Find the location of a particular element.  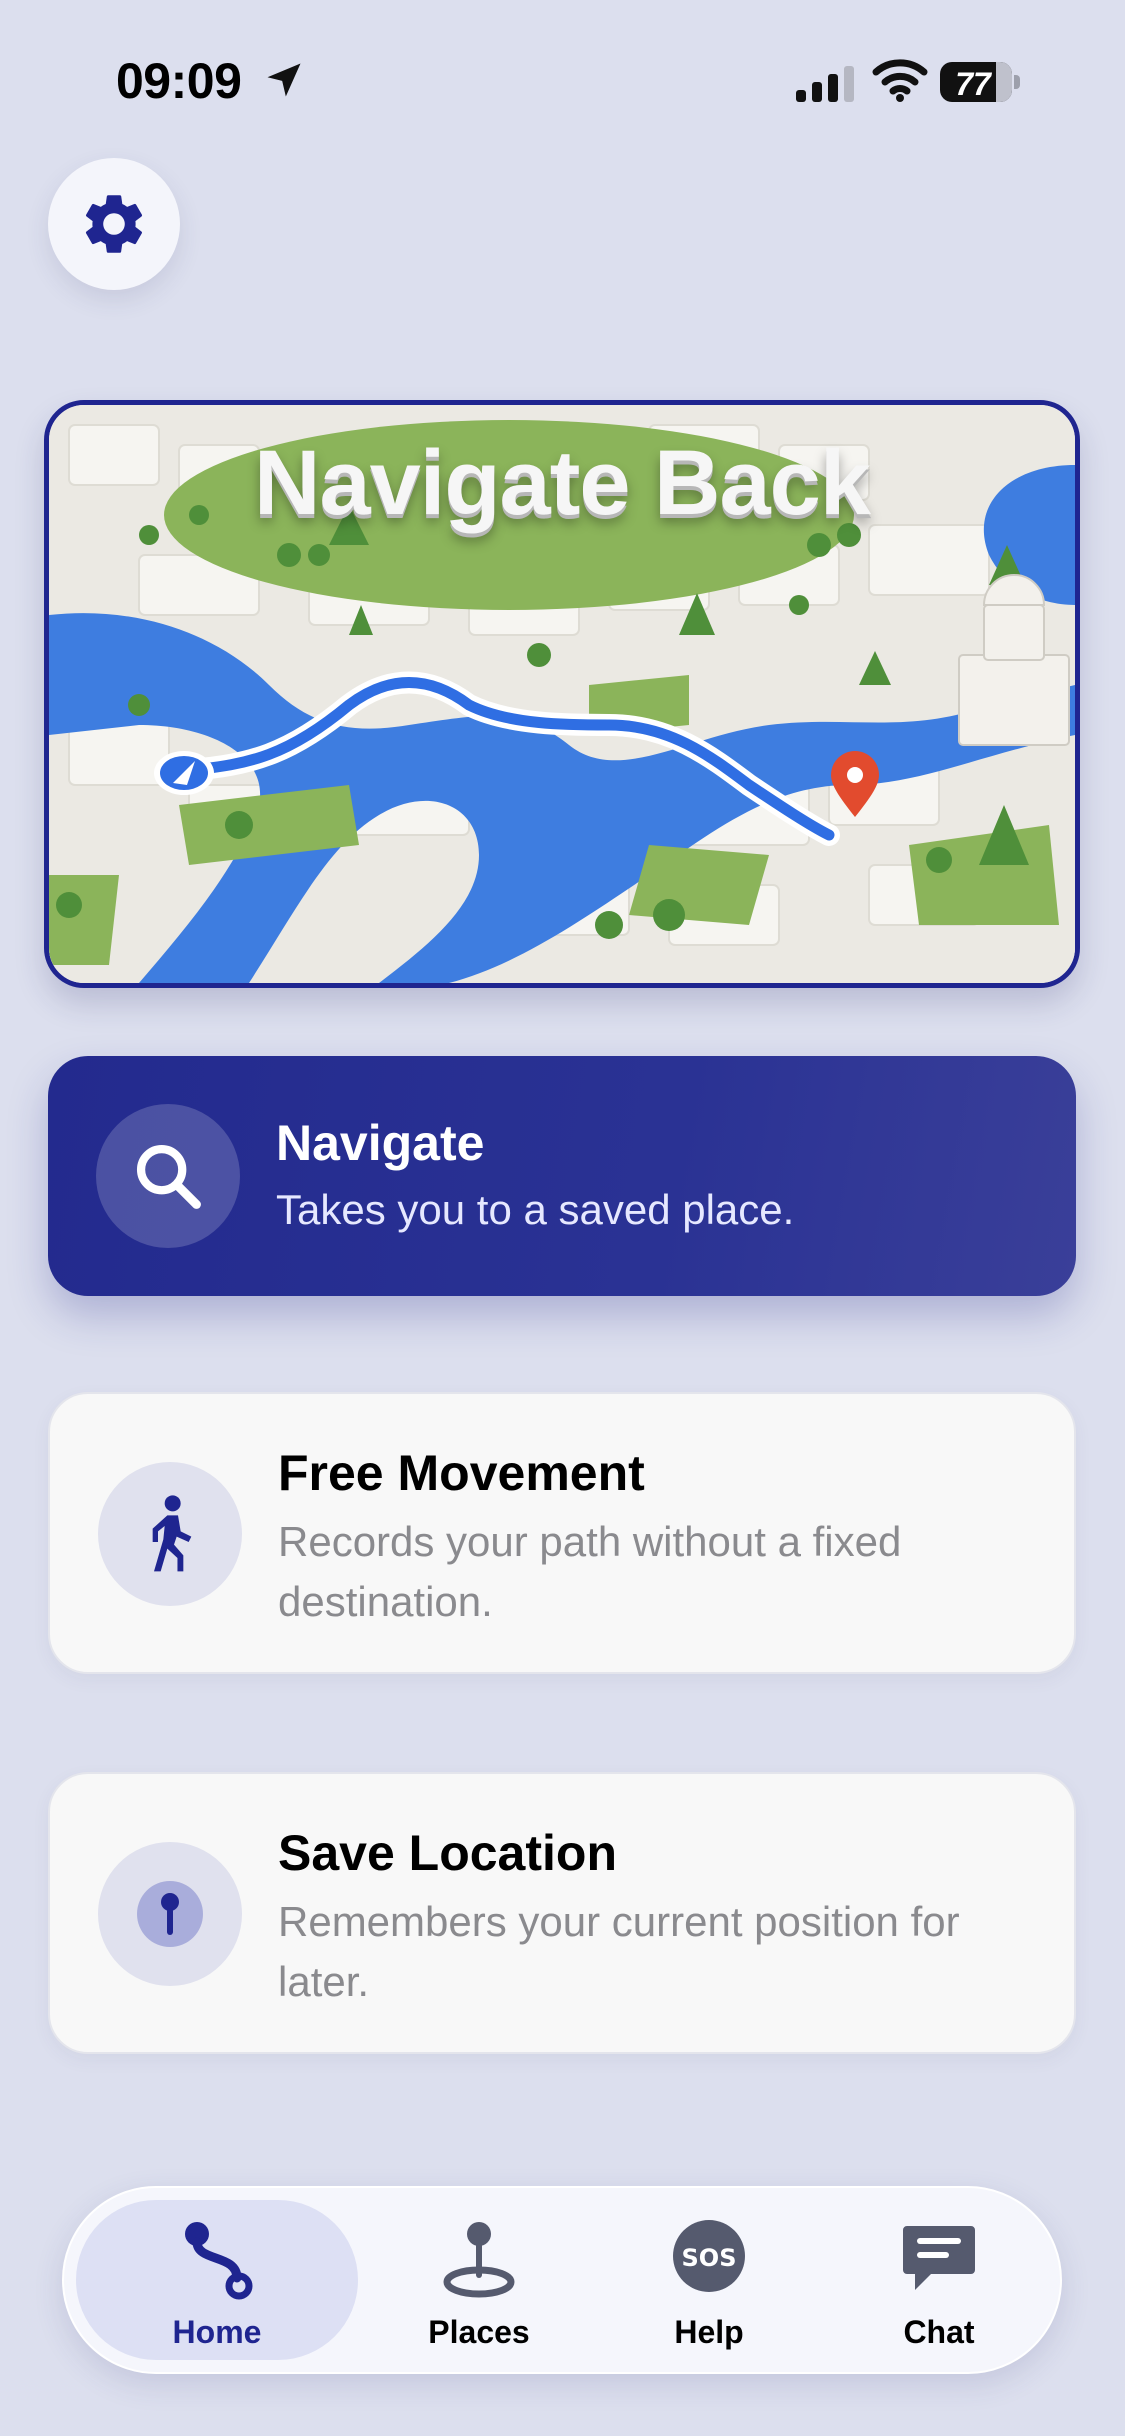

navigate-title: Navigate is located at coordinates (380, 1143).